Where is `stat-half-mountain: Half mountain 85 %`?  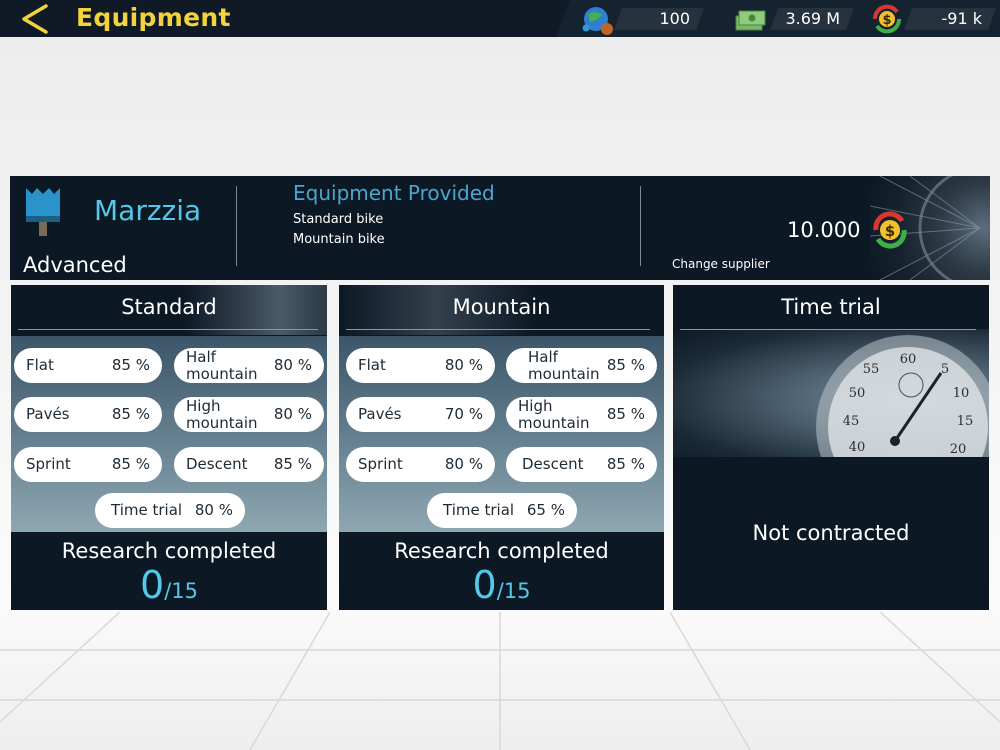
stat-half-mountain: Half mountain 85 % is located at coordinates (581, 365).